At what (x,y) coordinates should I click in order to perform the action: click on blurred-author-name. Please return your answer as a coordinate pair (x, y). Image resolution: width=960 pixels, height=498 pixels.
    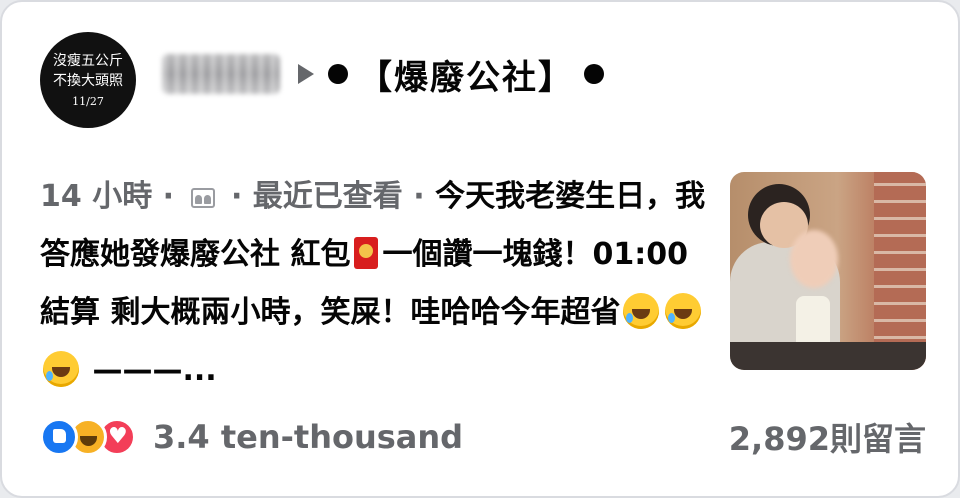
    Looking at the image, I should click on (221, 74).